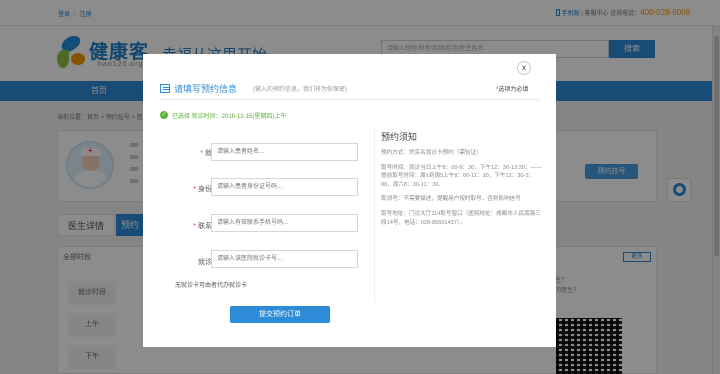 The height and width of the screenshot is (374, 720). I want to click on id-number-input, so click(284, 187).